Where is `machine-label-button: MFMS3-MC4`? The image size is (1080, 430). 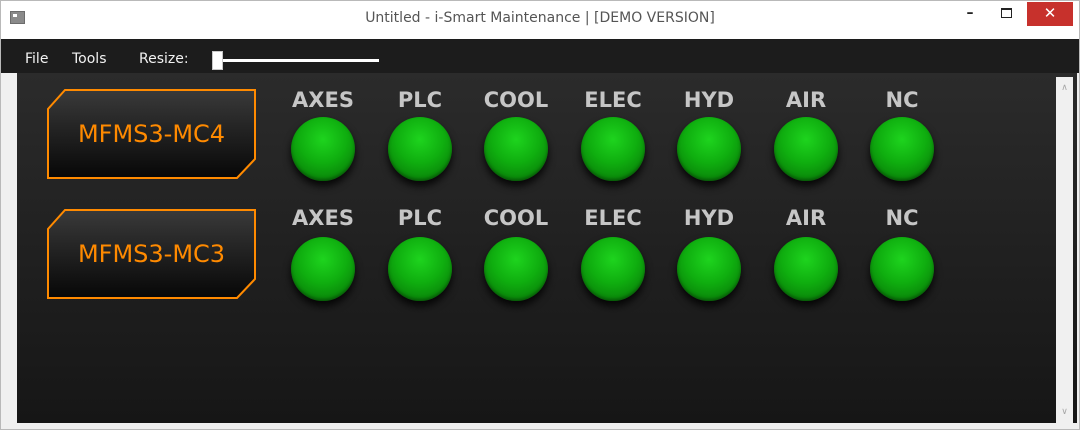
machine-label-button: MFMS3-MC4 is located at coordinates (151, 134).